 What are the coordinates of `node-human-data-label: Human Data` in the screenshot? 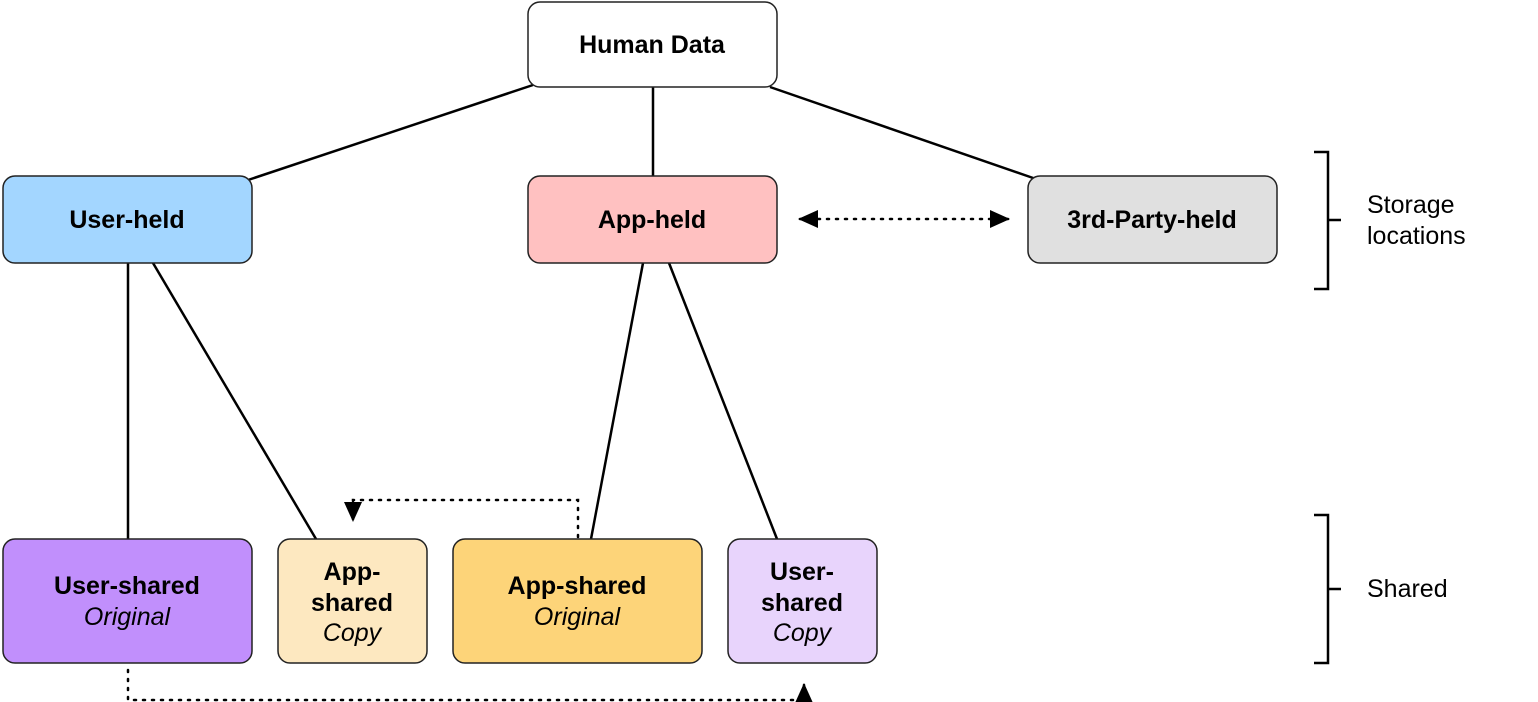 It's located at (652, 45).